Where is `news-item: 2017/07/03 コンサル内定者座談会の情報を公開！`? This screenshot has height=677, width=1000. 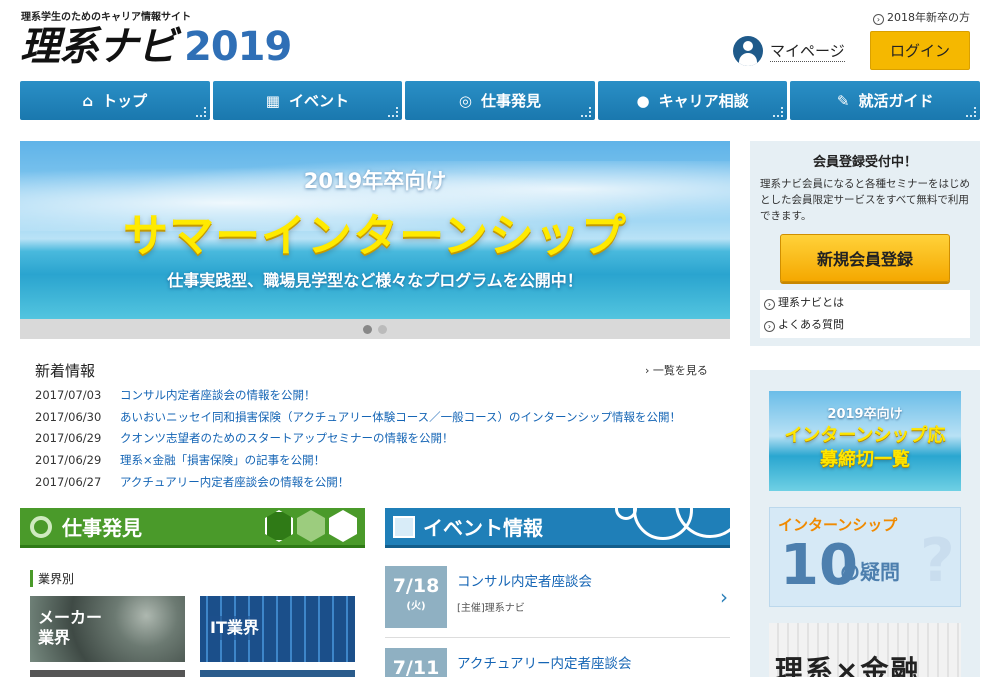 news-item: 2017/07/03 コンサル内定者座談会の情報を公開！ is located at coordinates (358, 397).